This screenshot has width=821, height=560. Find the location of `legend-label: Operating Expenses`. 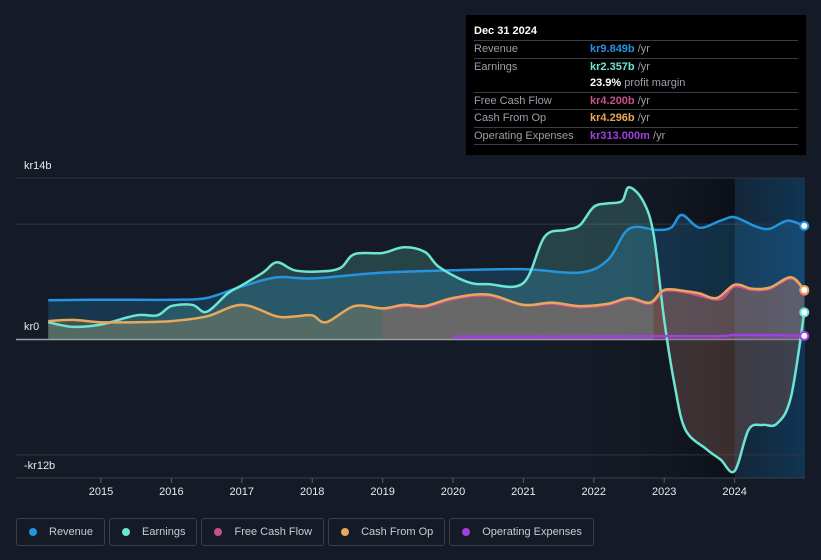

legend-label: Operating Expenses is located at coordinates (532, 532).